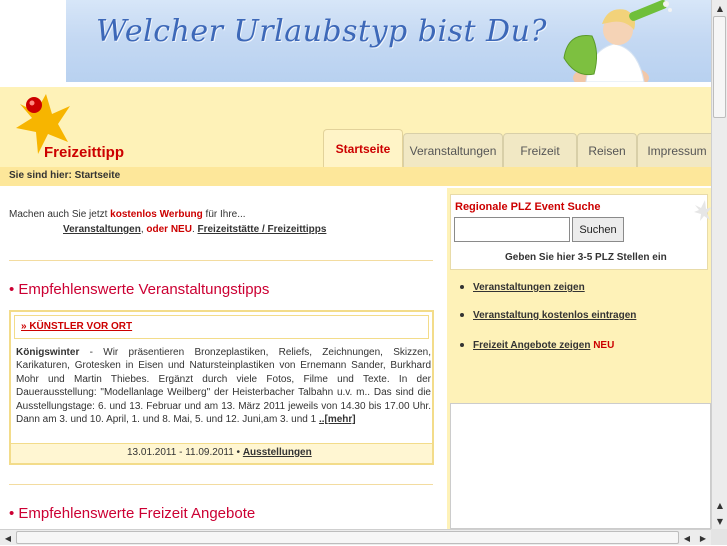  Describe the element at coordinates (540, 150) in the screenshot. I see `tab-freizeit: Freizeit` at that location.